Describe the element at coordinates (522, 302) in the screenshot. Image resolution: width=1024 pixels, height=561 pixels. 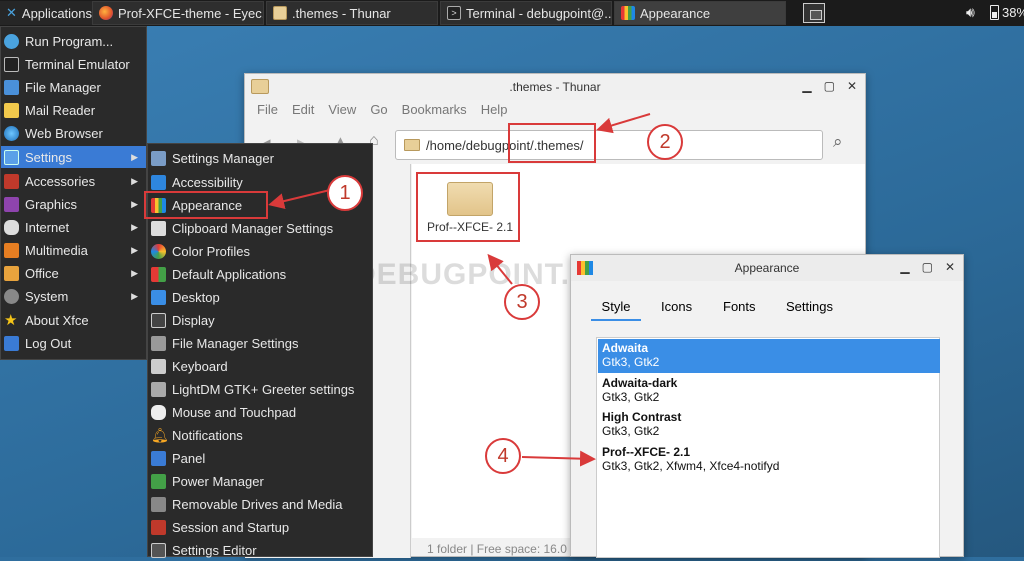
I see `annotation-circle-3: 3` at that location.